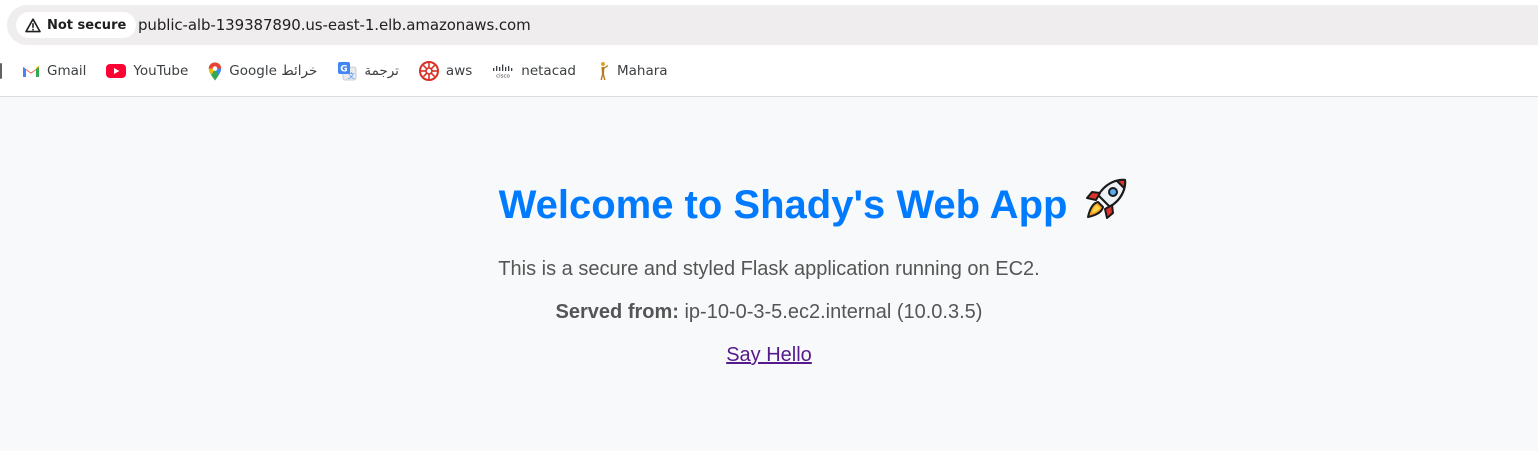 The image size is (1538, 451). Describe the element at coordinates (548, 71) in the screenshot. I see `bookmark-label: netacad` at that location.